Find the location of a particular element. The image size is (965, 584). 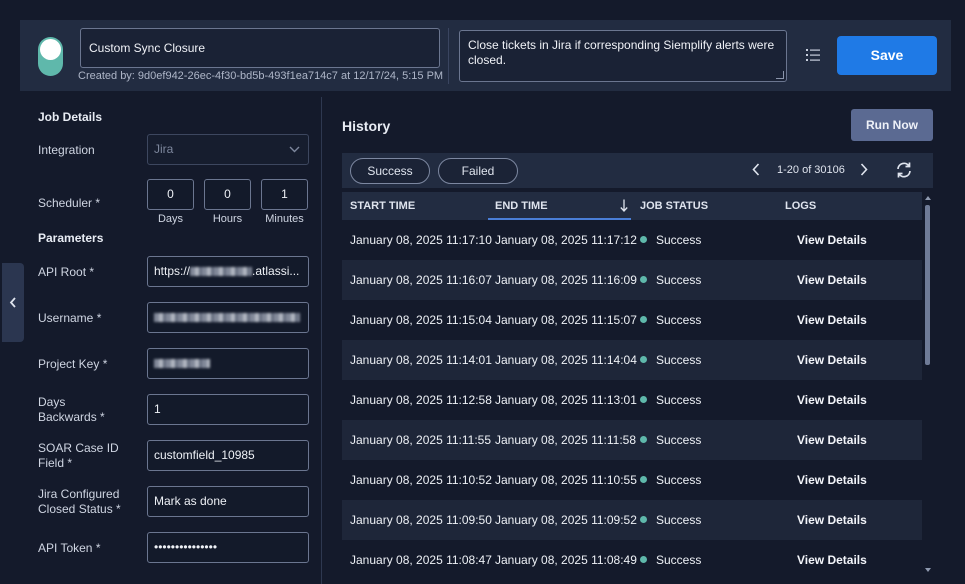

history-table-header: START TIME END TIME JOB STATUS LOGS is located at coordinates (632, 206).